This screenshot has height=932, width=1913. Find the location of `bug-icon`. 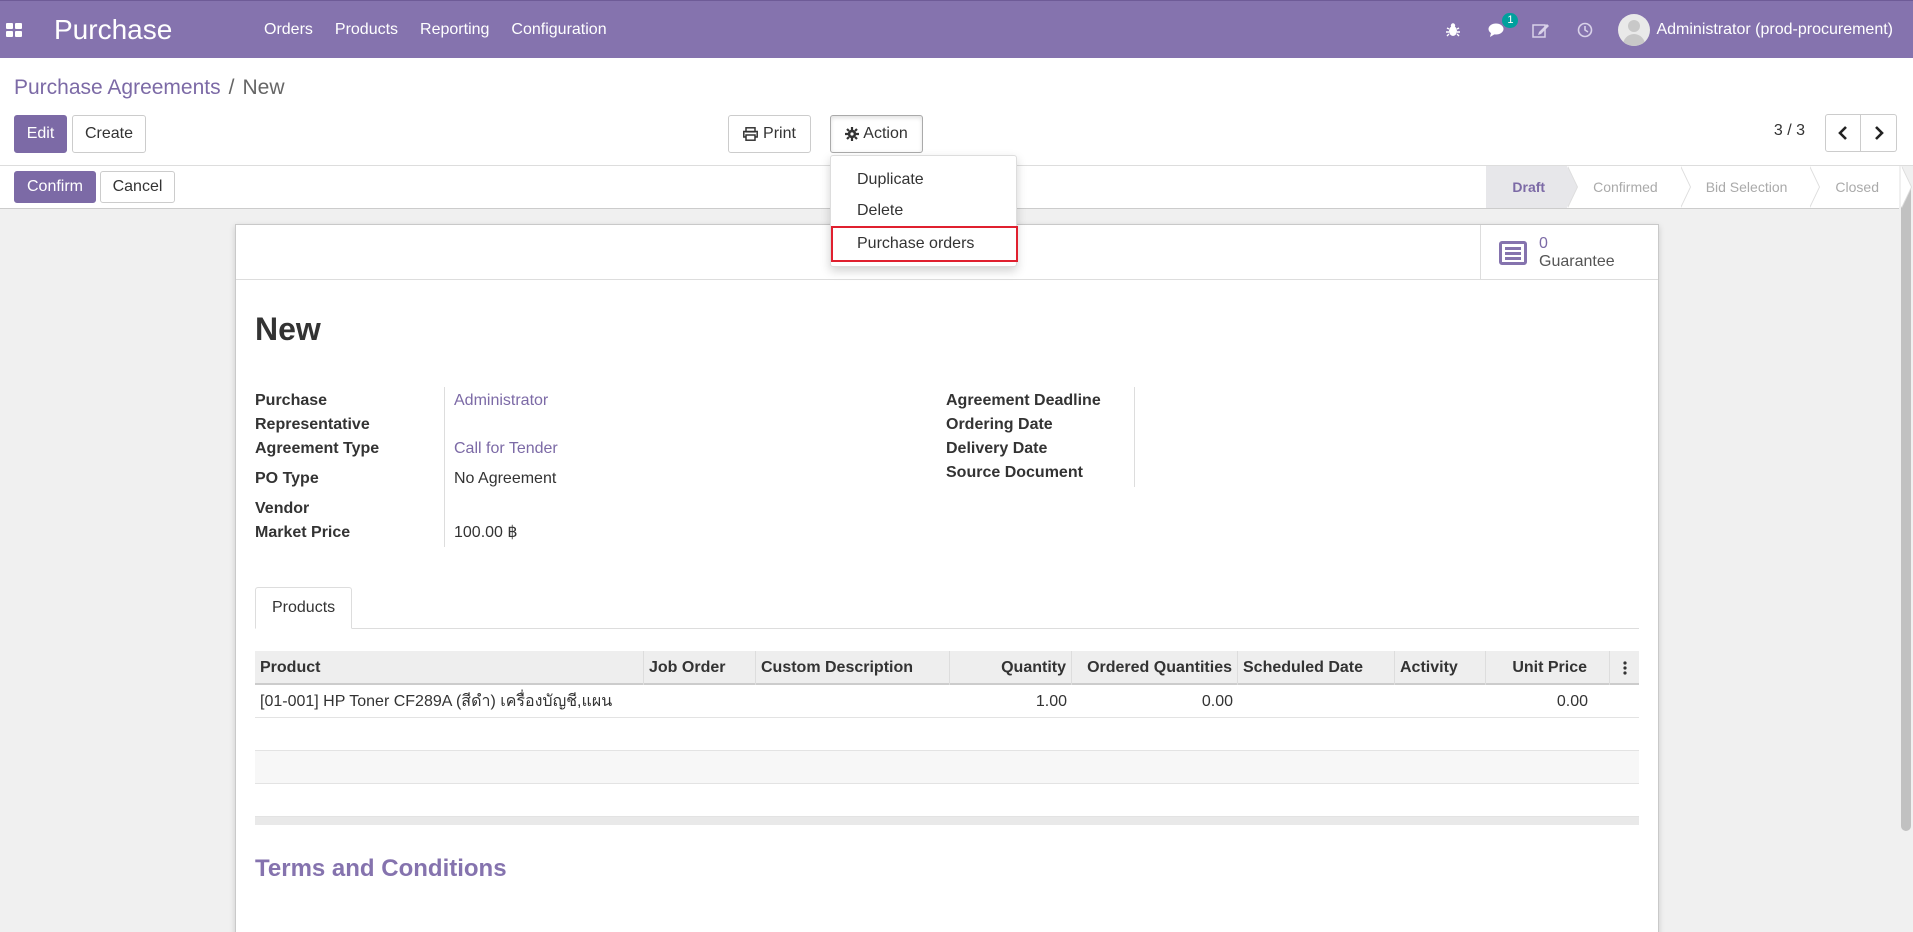

bug-icon is located at coordinates (1453, 30).